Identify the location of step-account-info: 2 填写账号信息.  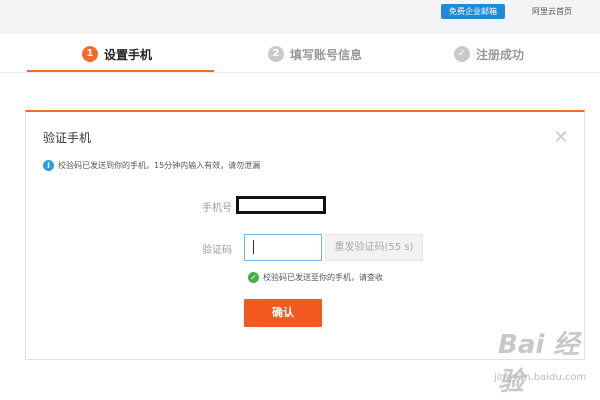
(315, 54).